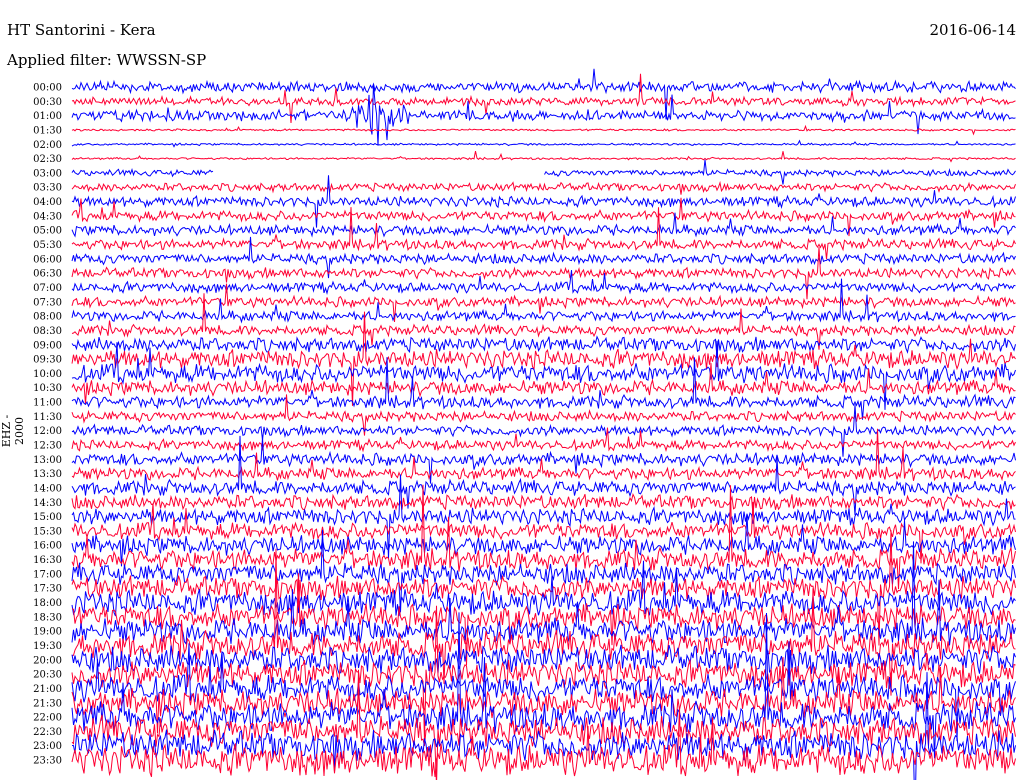 The image size is (1024, 780). Describe the element at coordinates (47, 159) in the screenshot. I see `time-tick-label: 02:30` at that location.